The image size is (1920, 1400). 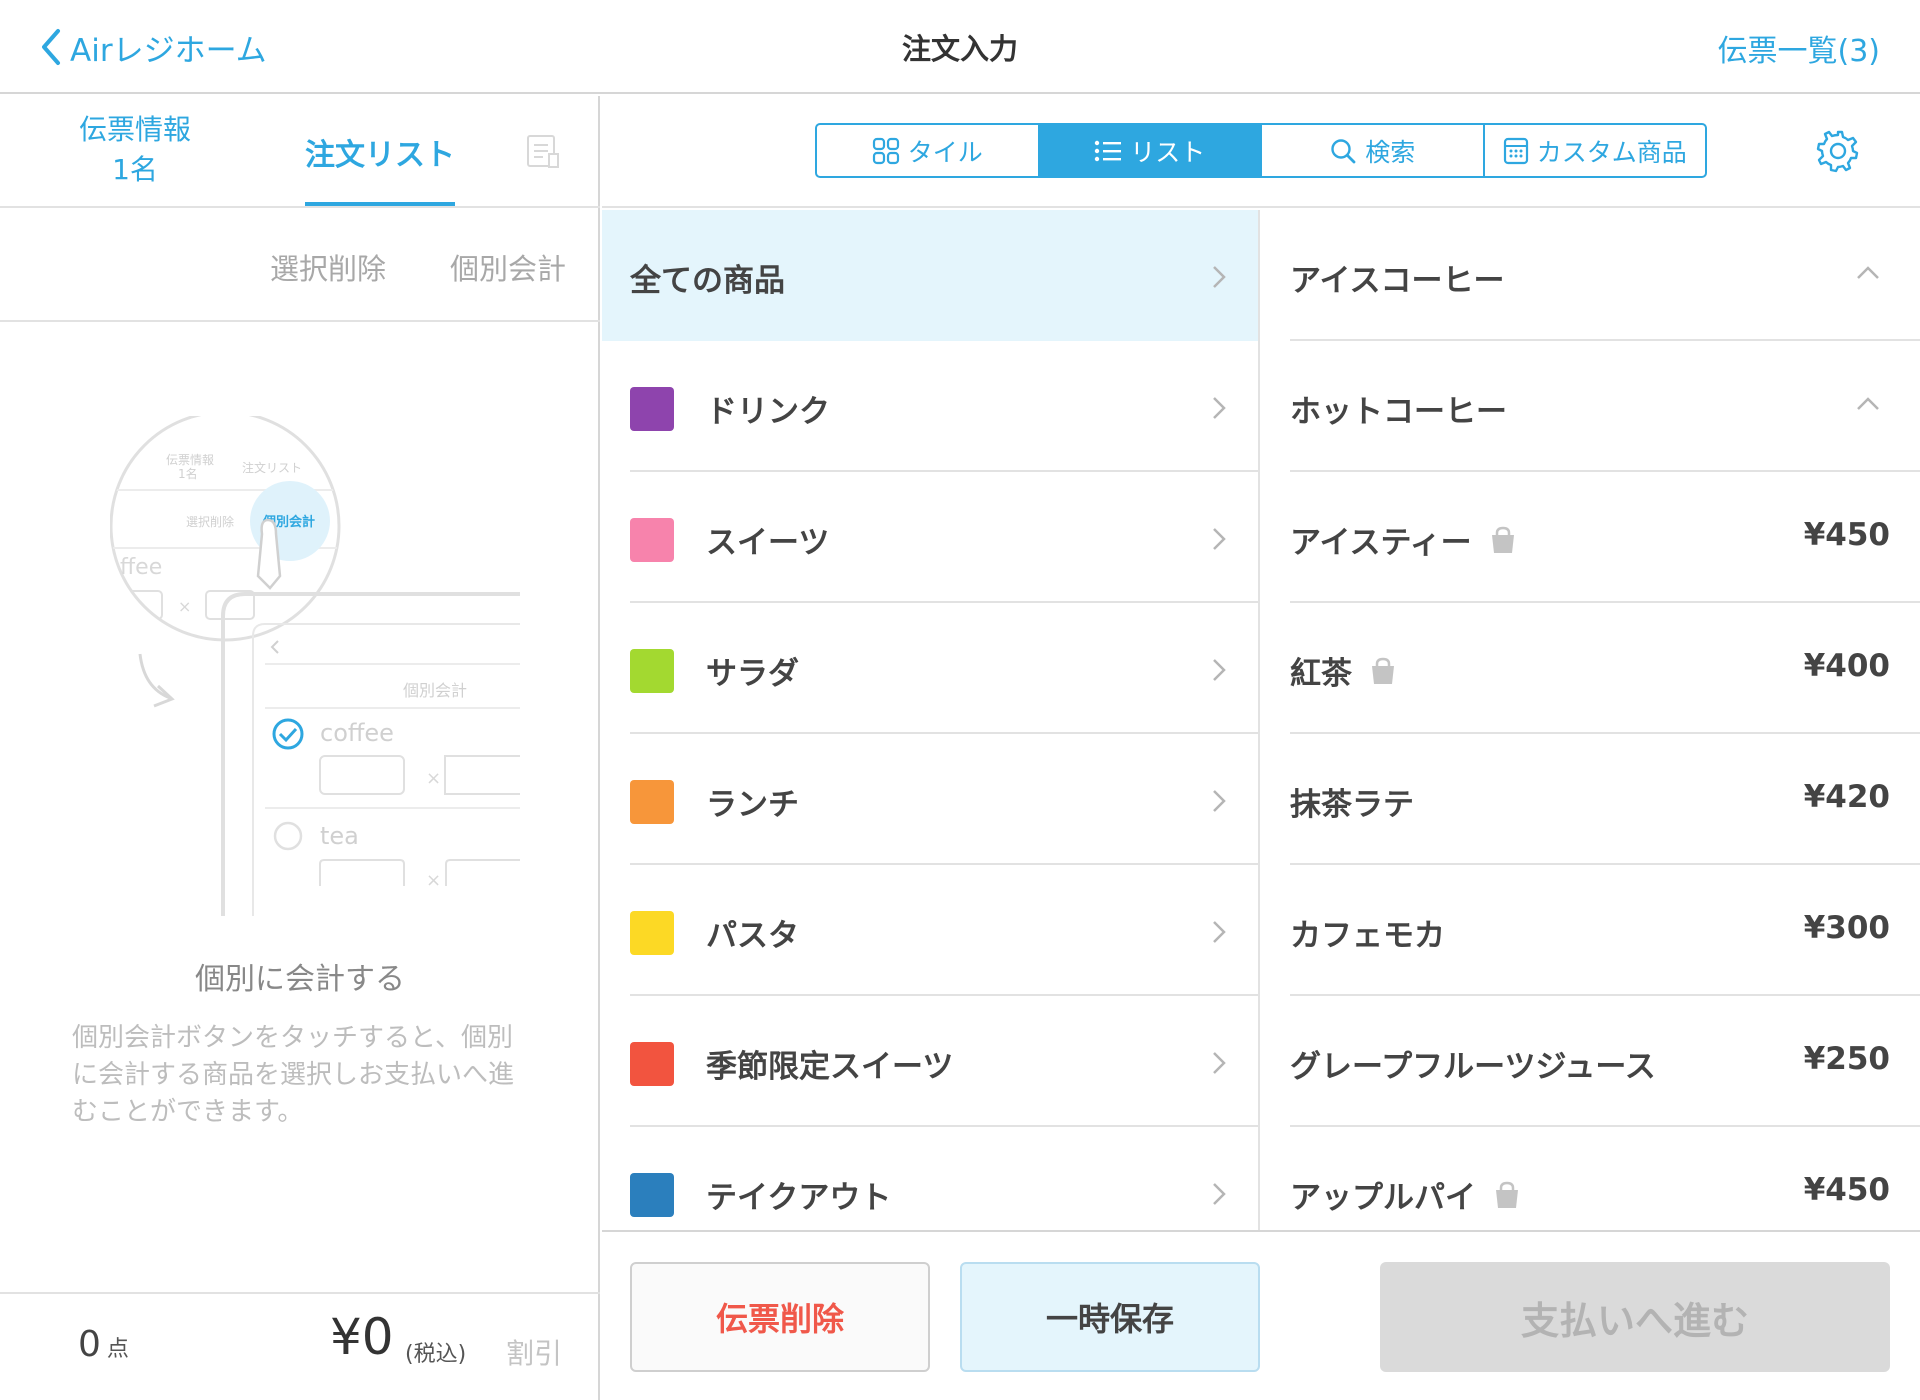 I want to click on view-custom-button: カスタム商品, so click(x=1595, y=150).